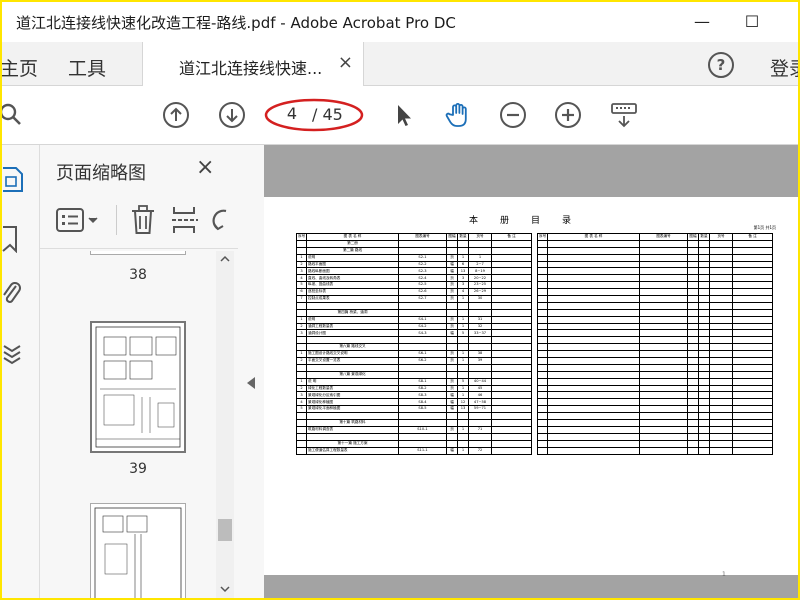  What do you see at coordinates (414, 361) in the screenshot?
I see `toc-row: 2 平面交叉设置一览表 S6-2 页 1 39` at bounding box center [414, 361].